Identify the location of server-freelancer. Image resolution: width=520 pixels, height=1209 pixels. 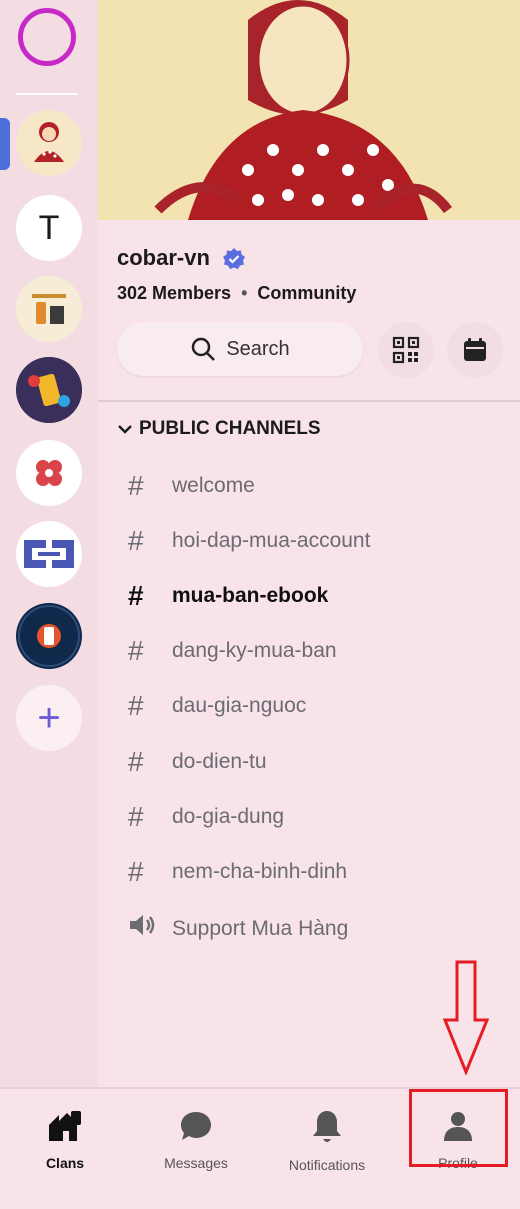
(49, 636).